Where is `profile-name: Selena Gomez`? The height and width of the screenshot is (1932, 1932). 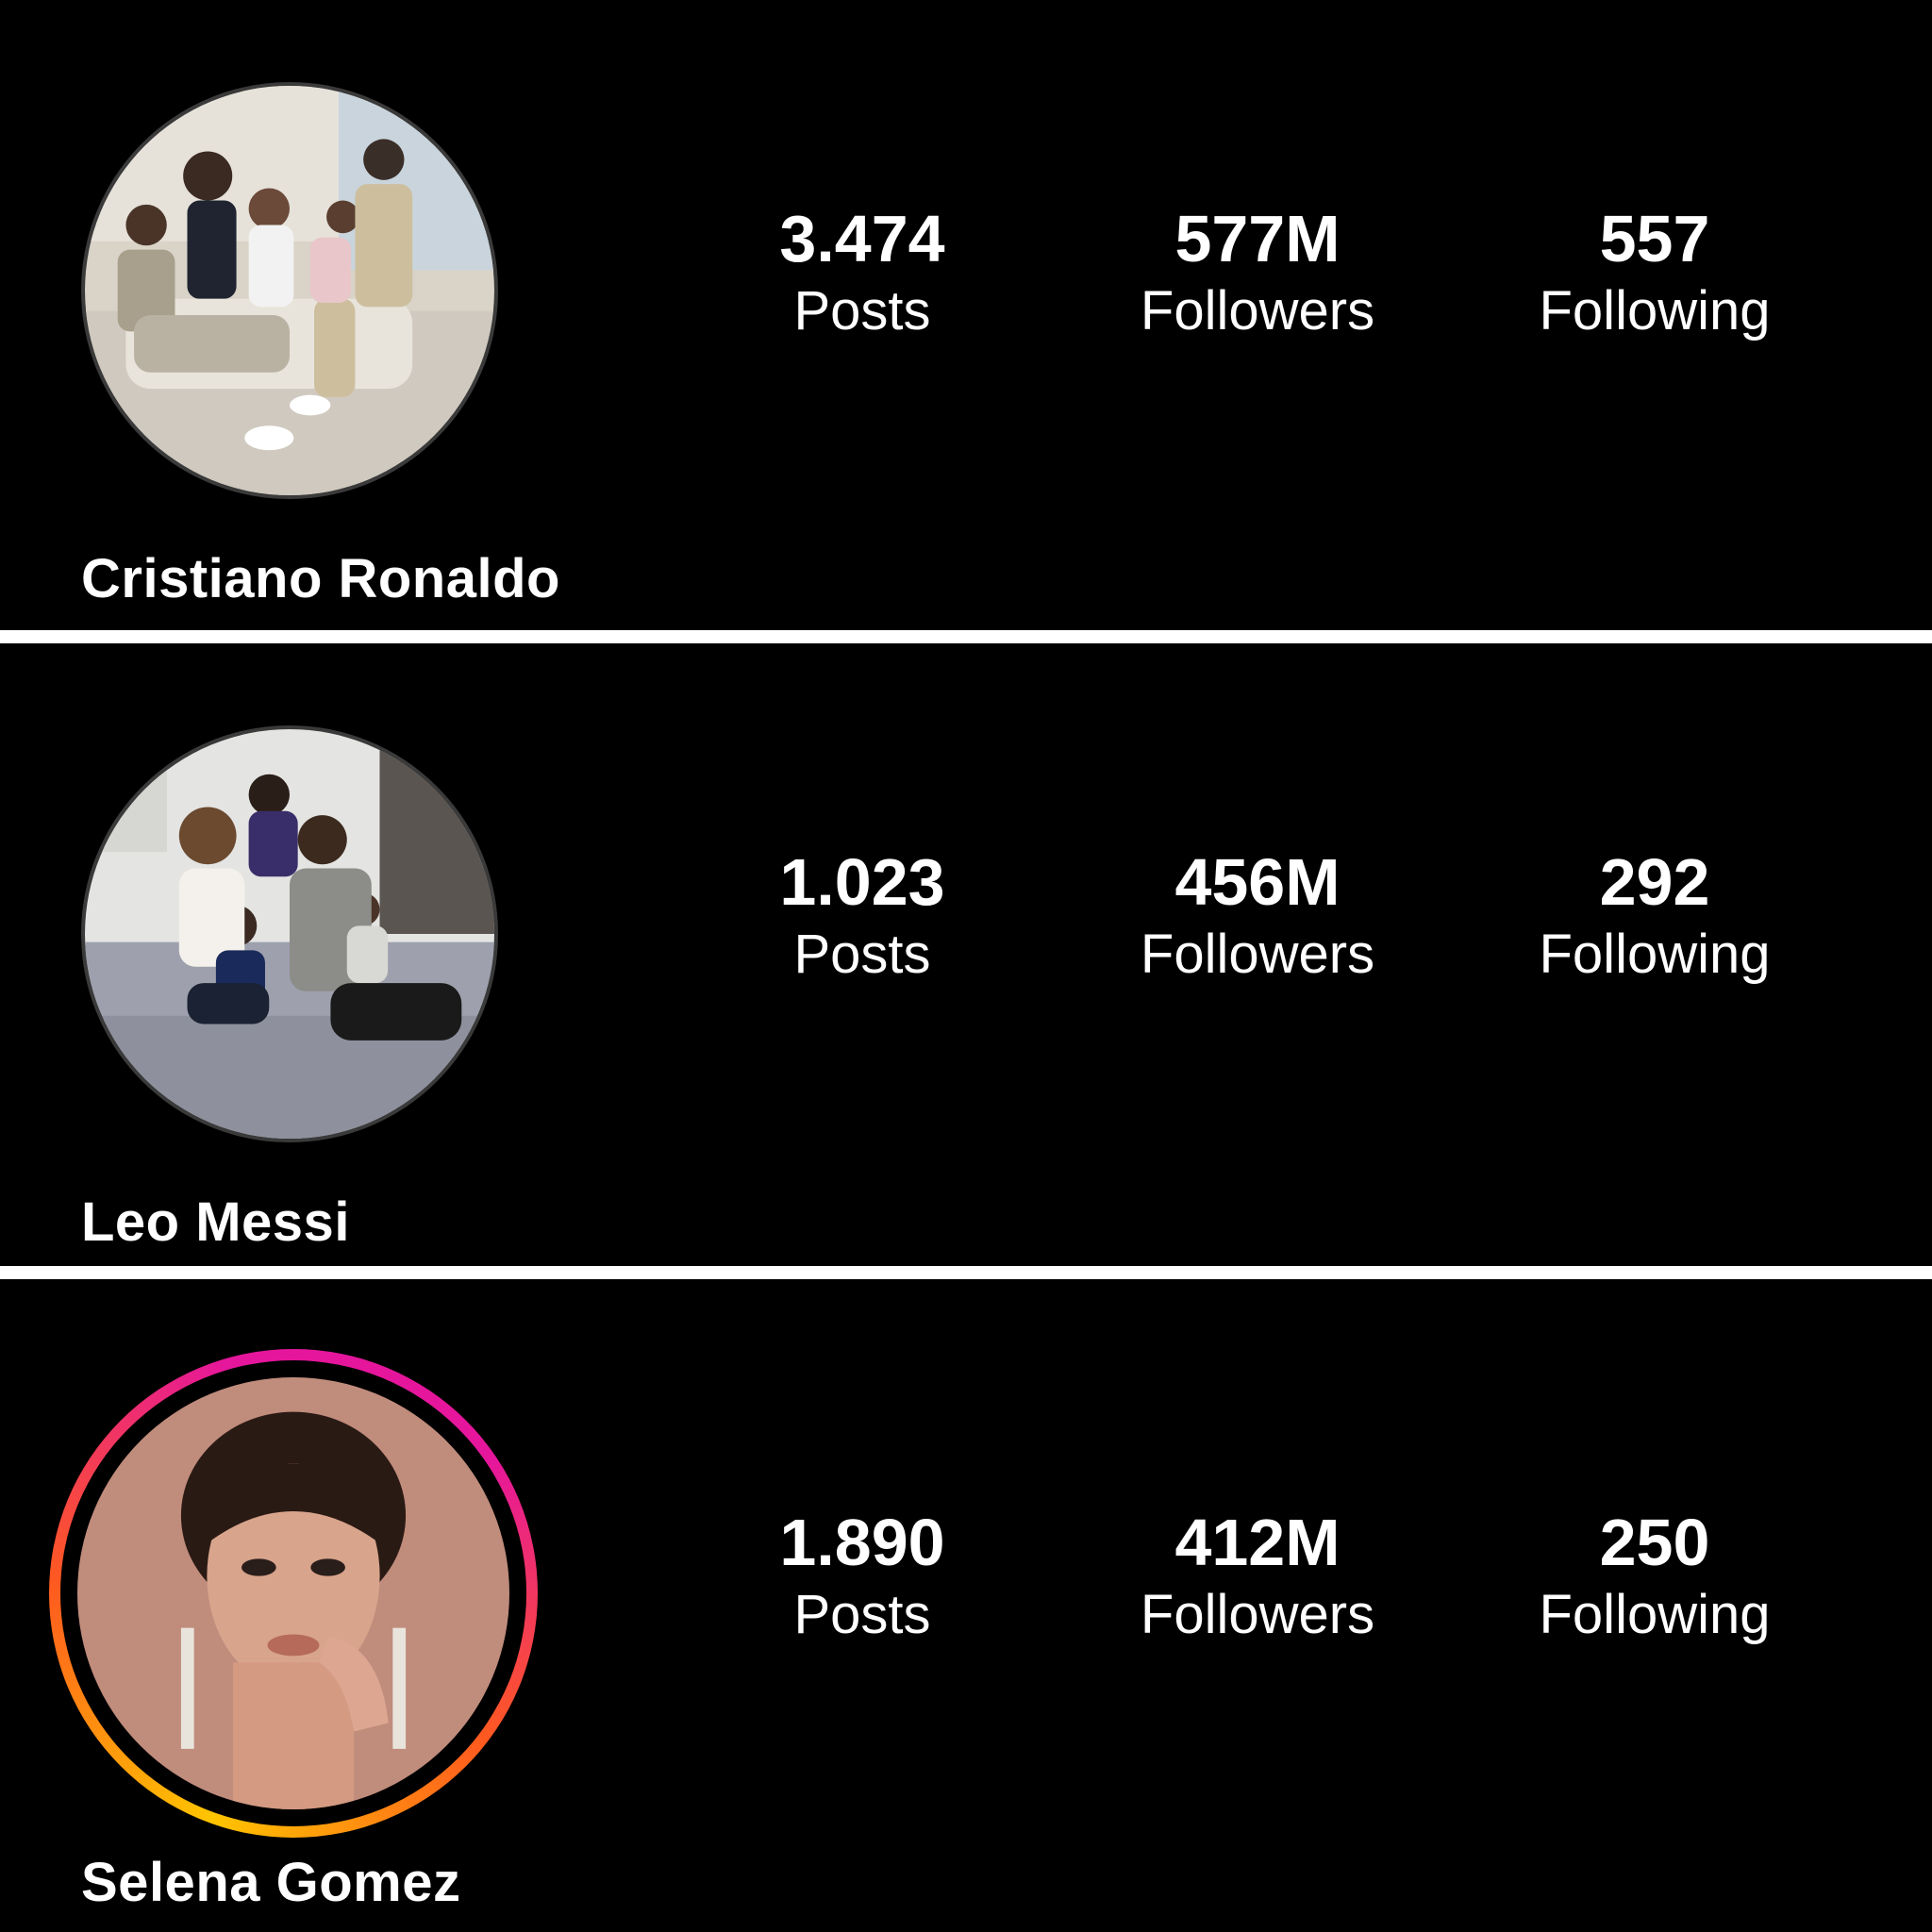
profile-name: Selena Gomez is located at coordinates (271, 1883).